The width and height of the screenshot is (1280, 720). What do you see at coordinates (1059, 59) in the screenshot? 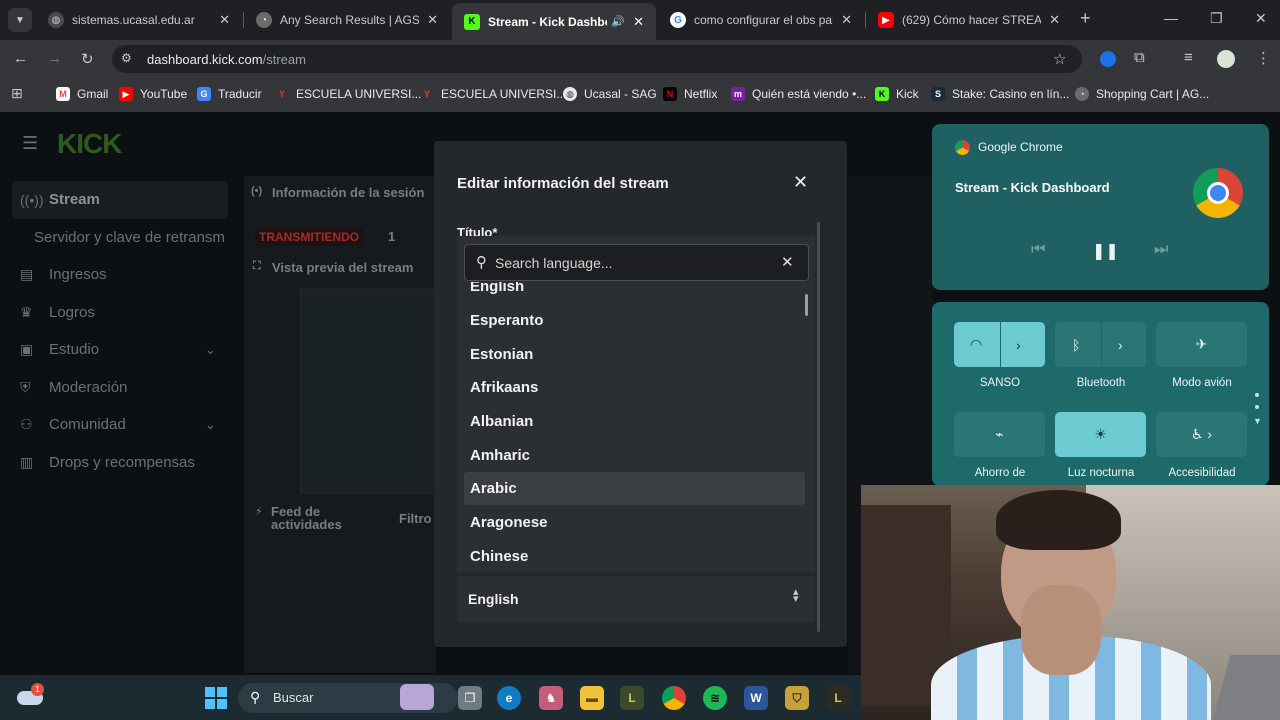
I see `bookmark-star-icon: ☆` at bounding box center [1059, 59].